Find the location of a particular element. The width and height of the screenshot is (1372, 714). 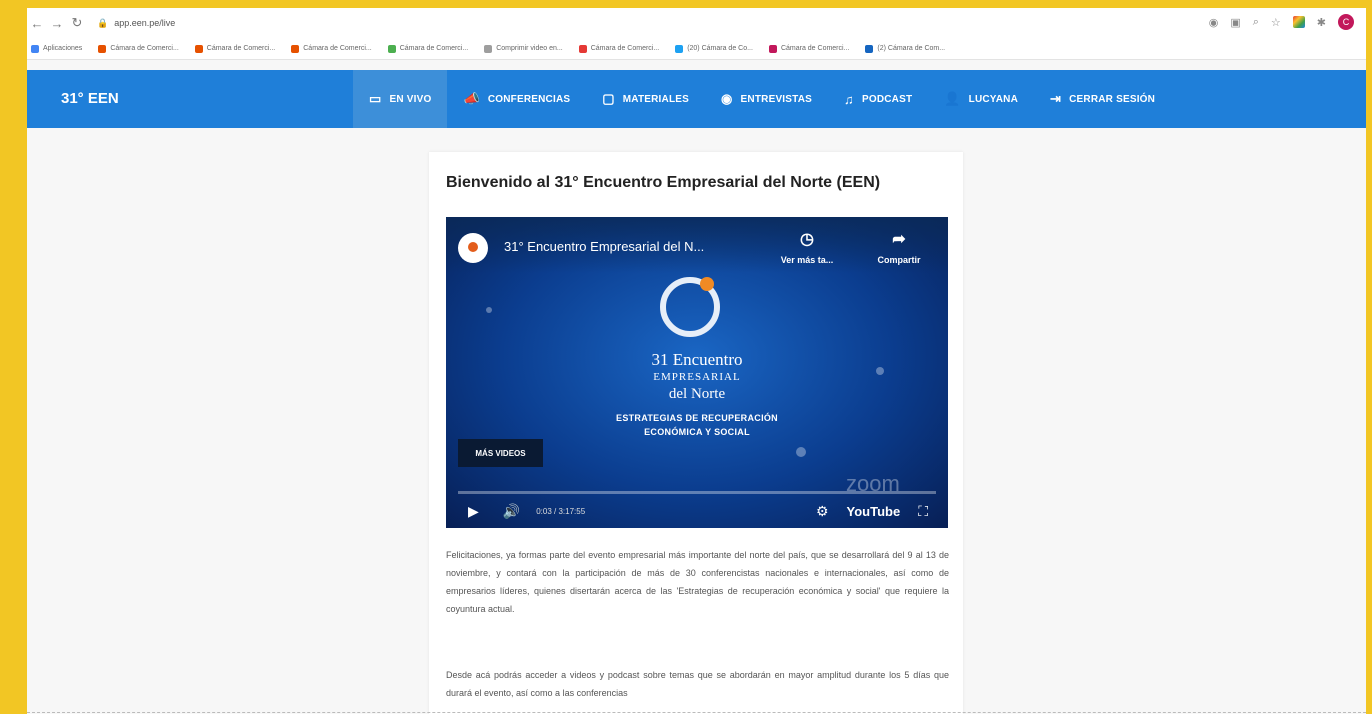

browser-toolbar: ← → ↻ 🔒 app.een.pe/live ◉ ▣ ⌕ ☆ ✱ C is located at coordinates (696, 23).